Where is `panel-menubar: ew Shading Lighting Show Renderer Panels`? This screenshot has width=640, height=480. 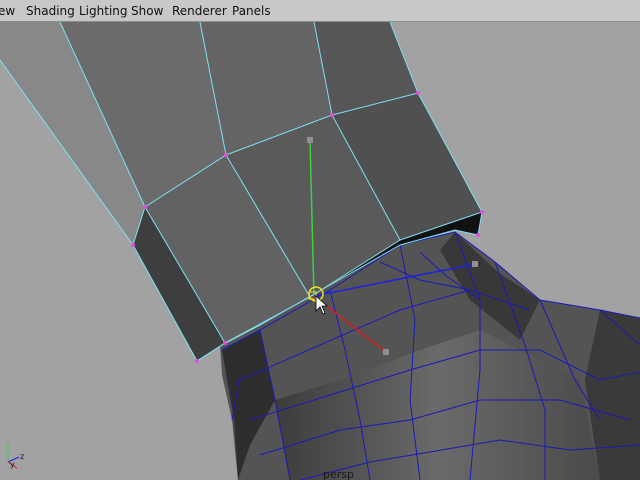 panel-menubar: ew Shading Lighting Show Renderer Panels is located at coordinates (320, 11).